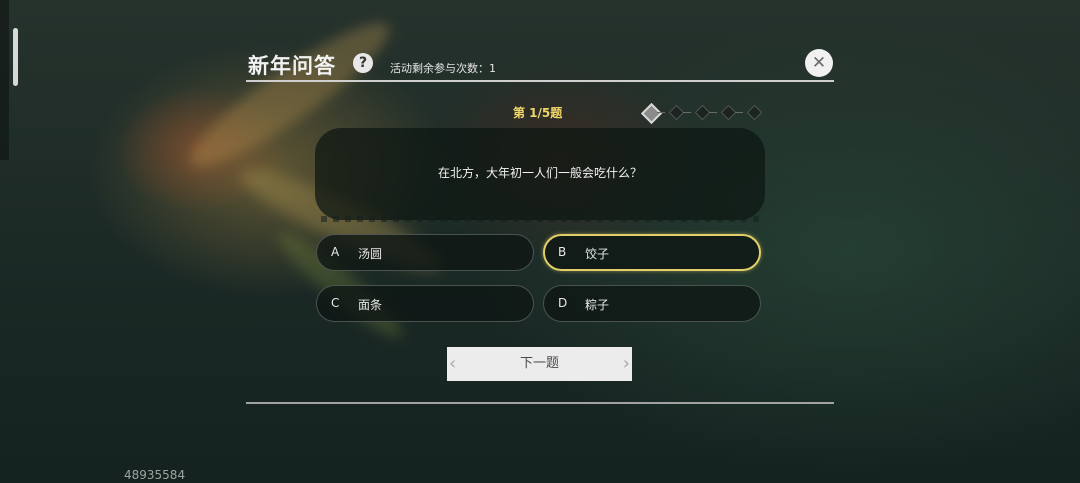 The width and height of the screenshot is (1080, 483). What do you see at coordinates (563, 303) in the screenshot?
I see `option-letter: D` at bounding box center [563, 303].